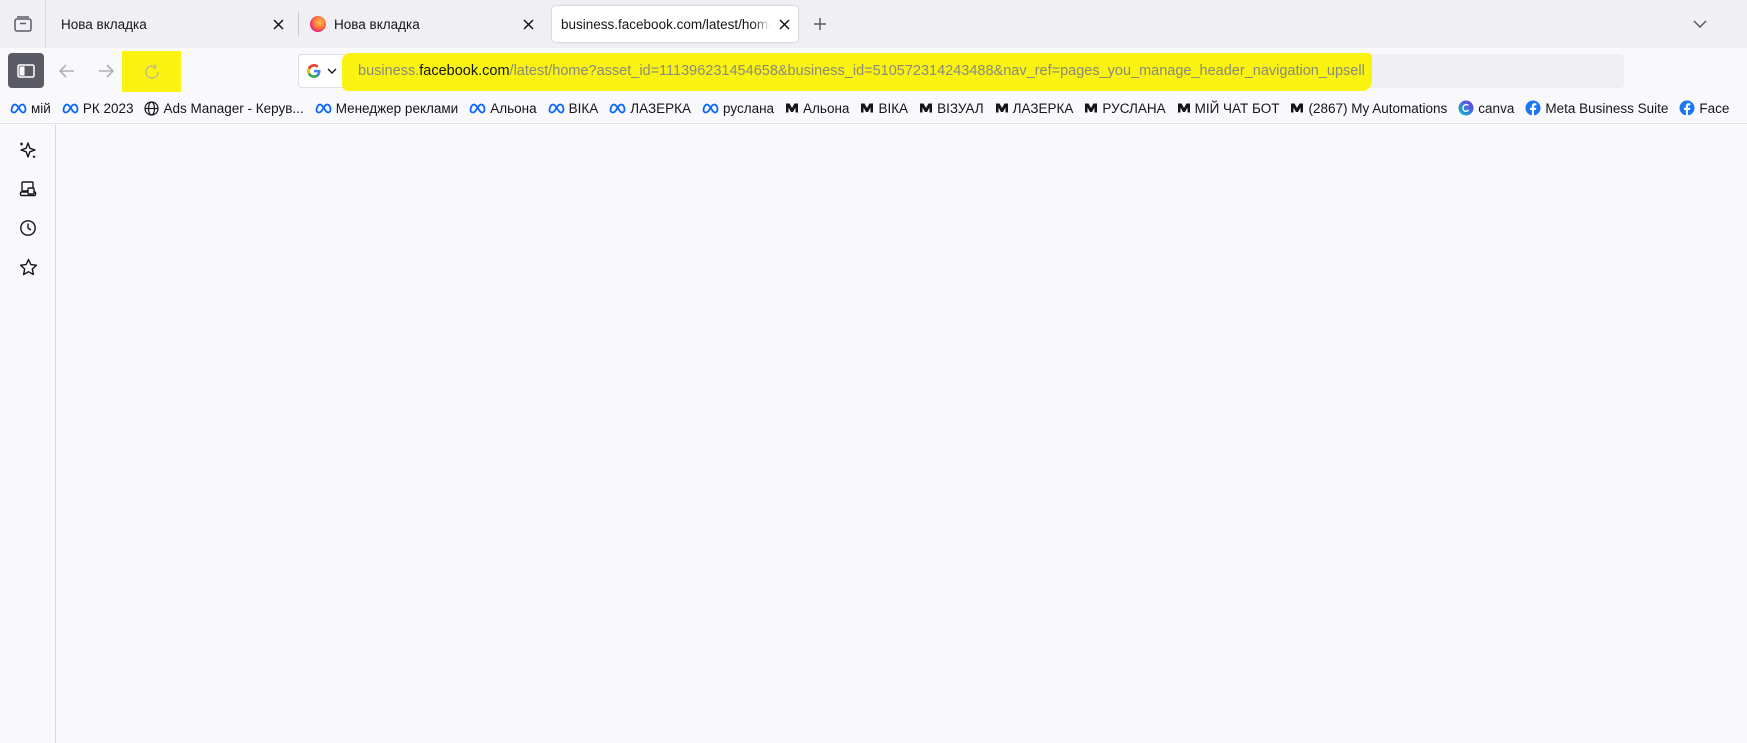 The height and width of the screenshot is (743, 1747). I want to click on firefox-icon, so click(318, 24).